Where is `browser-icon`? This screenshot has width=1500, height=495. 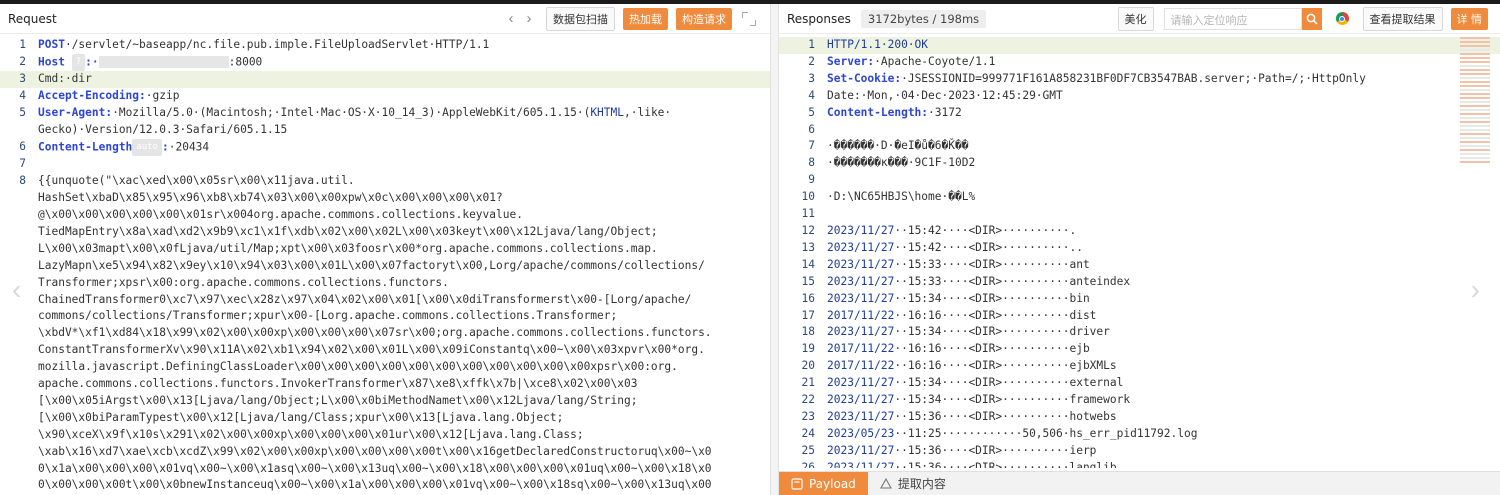
browser-icon is located at coordinates (1342, 18).